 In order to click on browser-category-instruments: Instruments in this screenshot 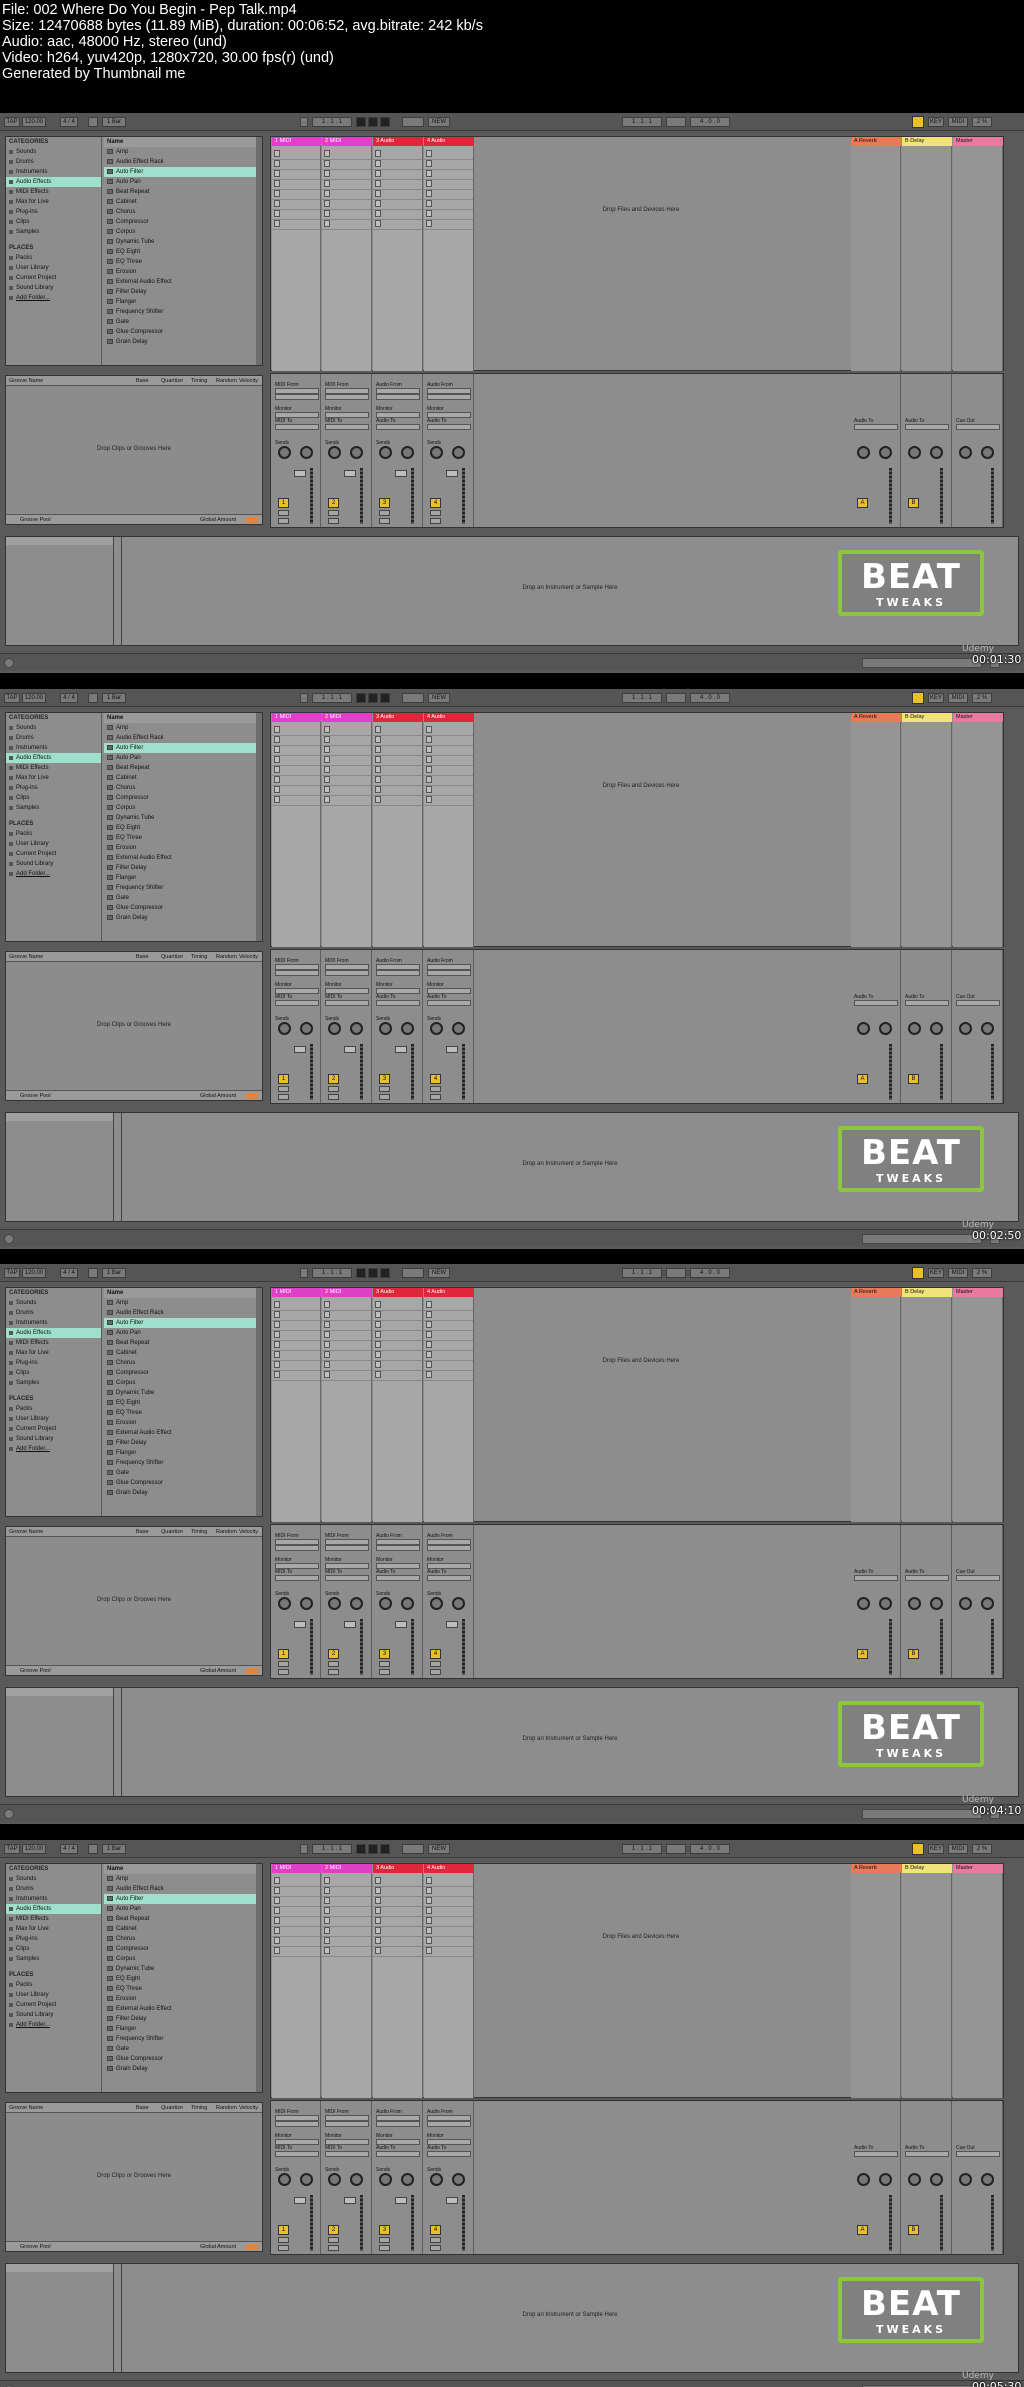, I will do `click(53, 172)`.